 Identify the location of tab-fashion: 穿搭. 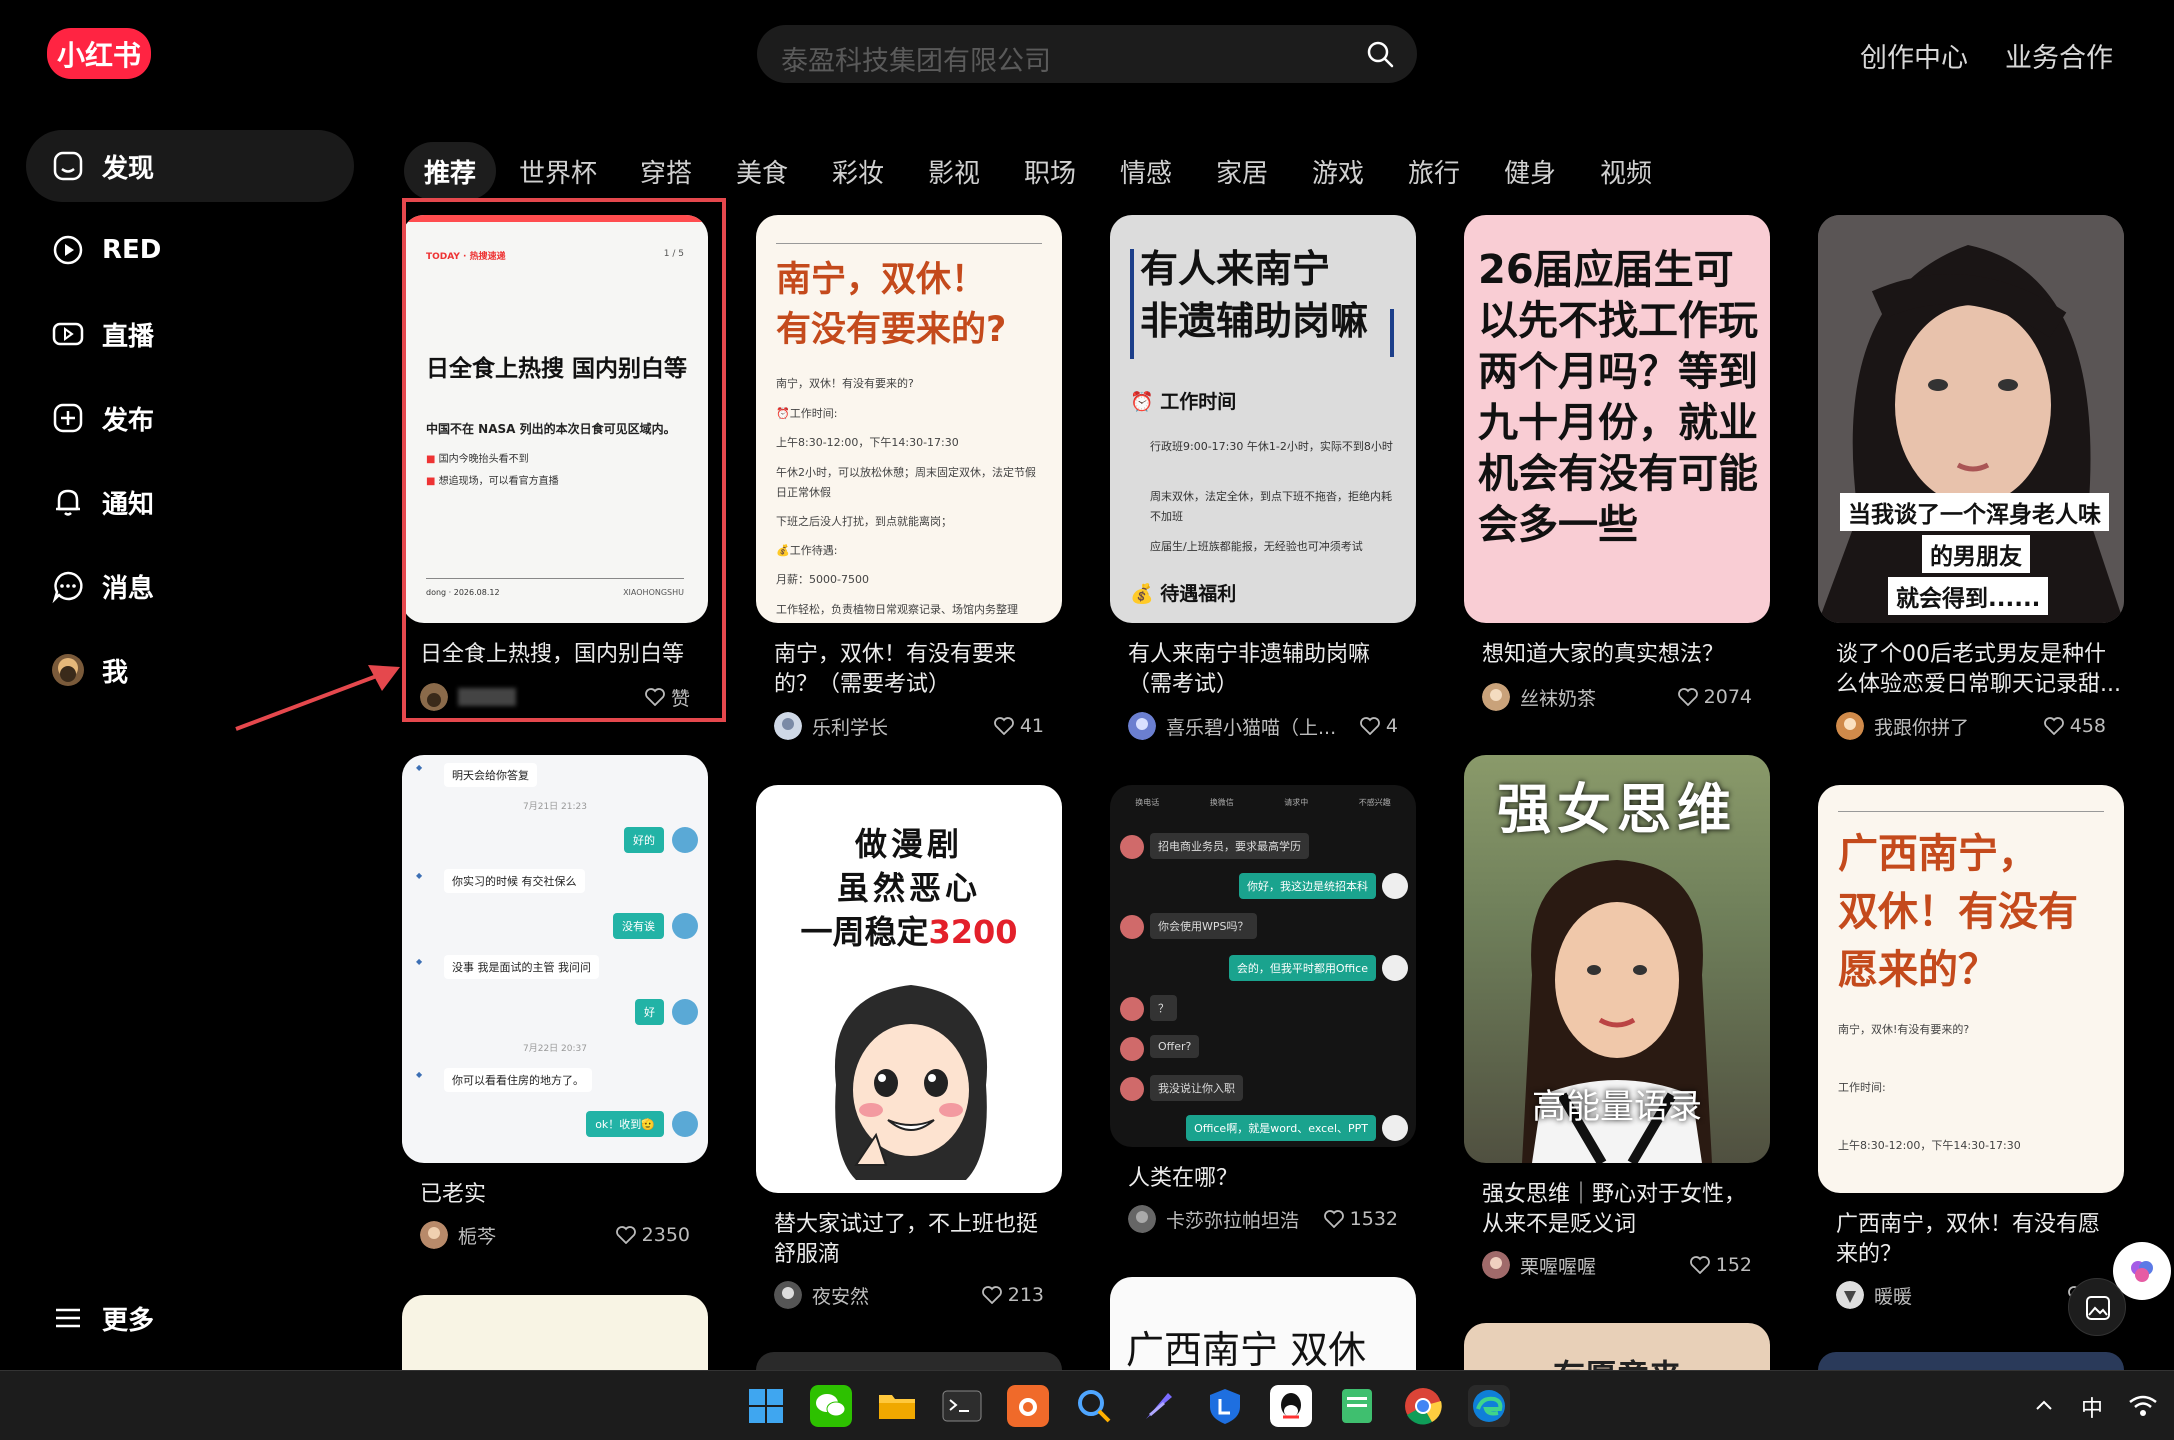
(666, 171).